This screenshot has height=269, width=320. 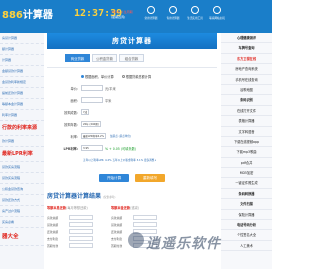 I want to click on sidebar-item: 贷款还款方式, so click(x=22, y=200).